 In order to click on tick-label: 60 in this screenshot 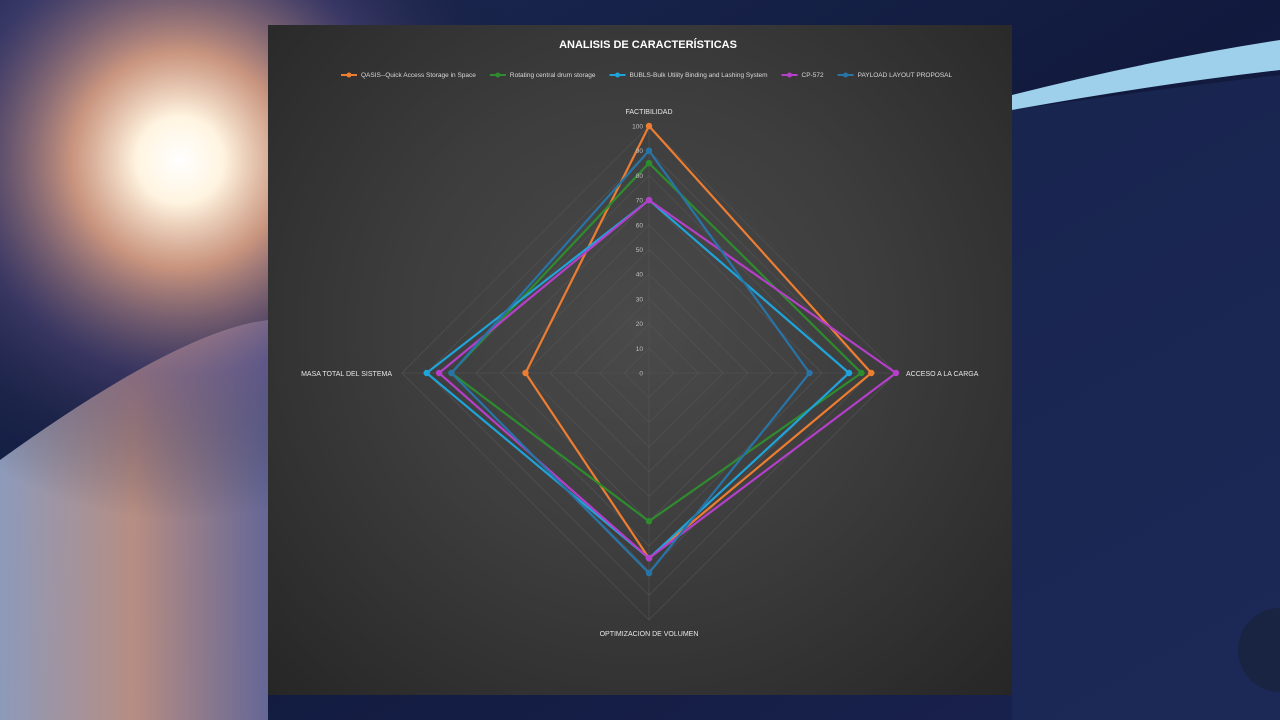, I will do `click(640, 225)`.